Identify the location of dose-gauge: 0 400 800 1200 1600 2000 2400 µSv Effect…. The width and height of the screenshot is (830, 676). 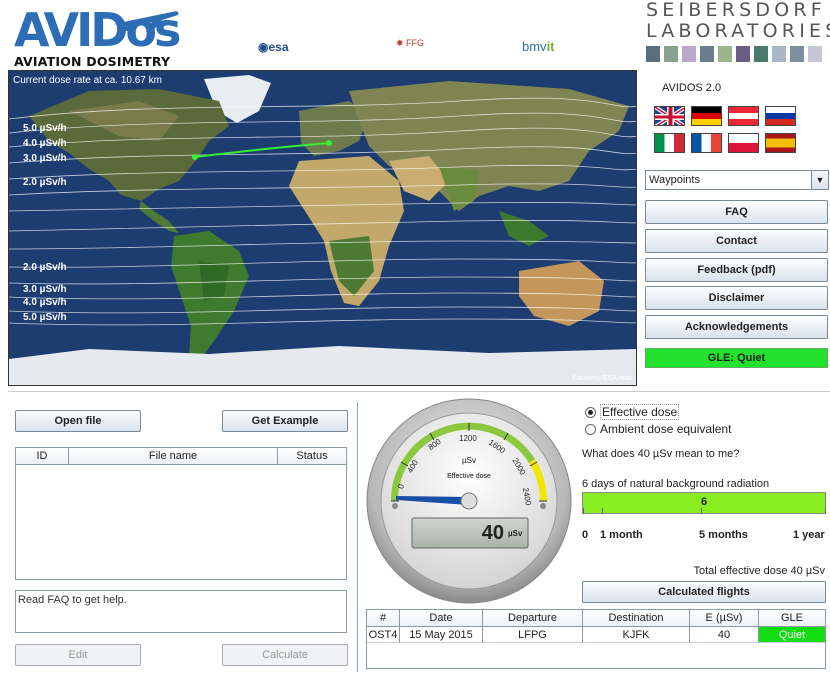
(469, 501).